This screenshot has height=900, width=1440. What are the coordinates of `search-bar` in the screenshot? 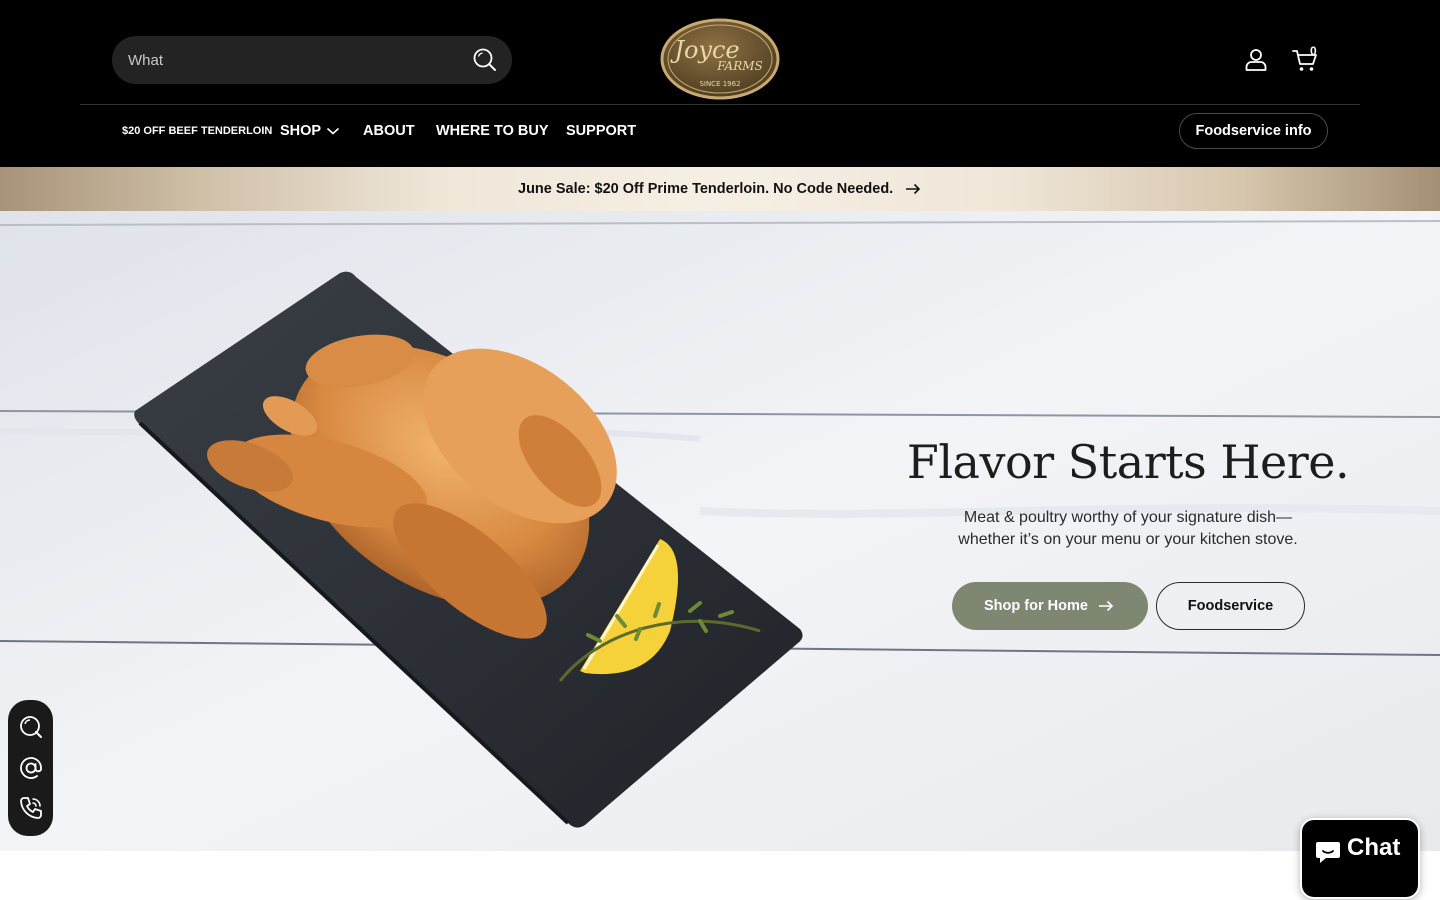 It's located at (312, 60).